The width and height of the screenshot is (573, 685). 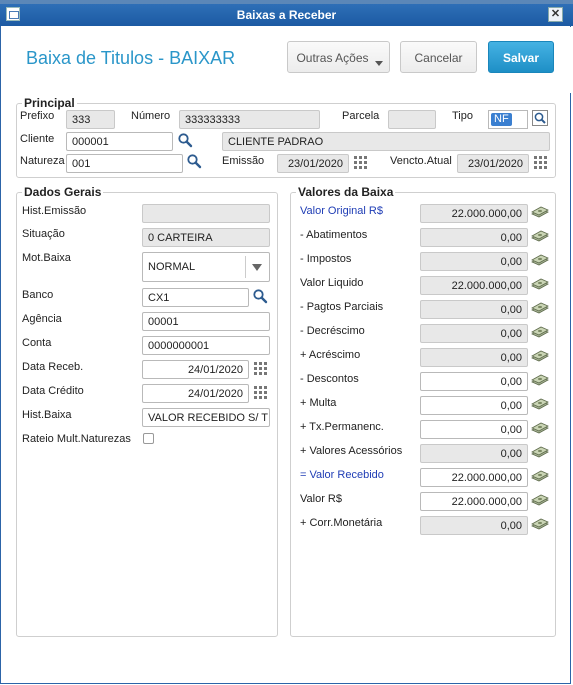 I want to click on natureza-field: 001, so click(x=124, y=163).